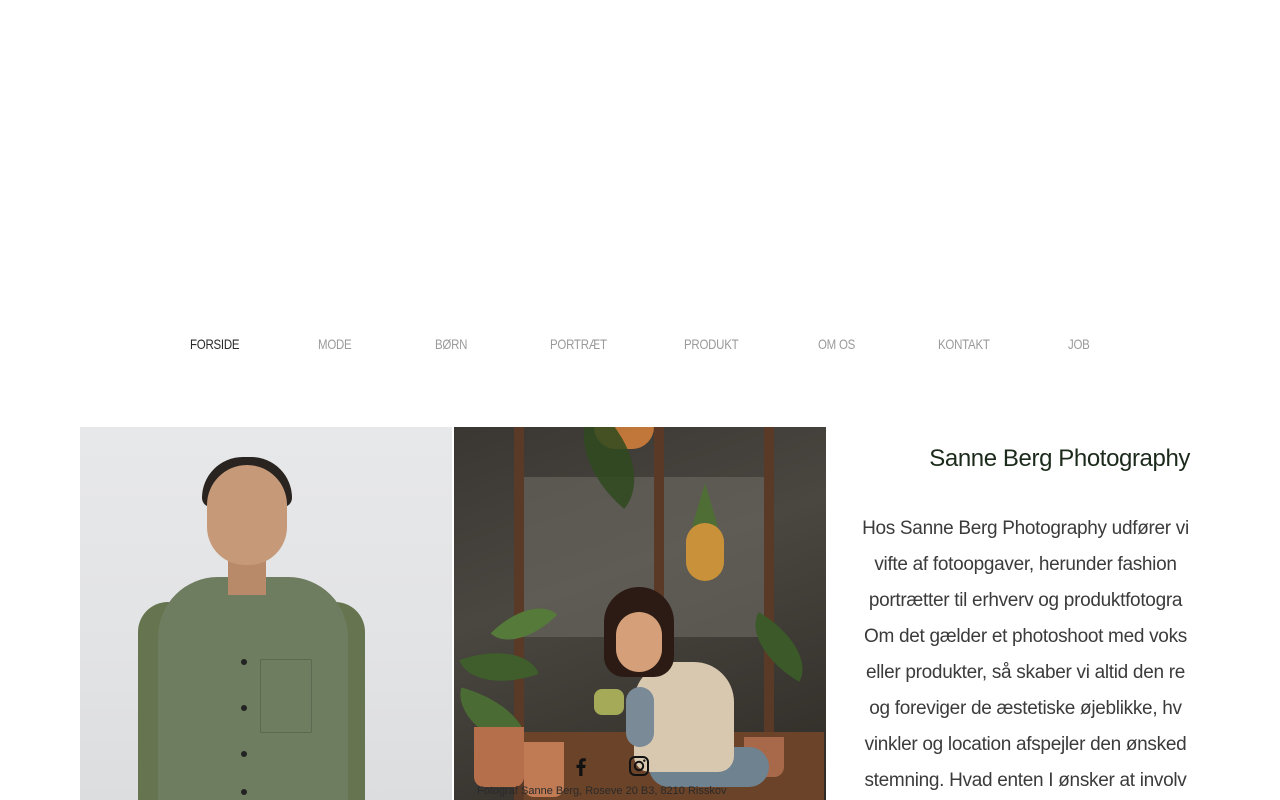  What do you see at coordinates (247, 515) in the screenshot?
I see `model-face` at bounding box center [247, 515].